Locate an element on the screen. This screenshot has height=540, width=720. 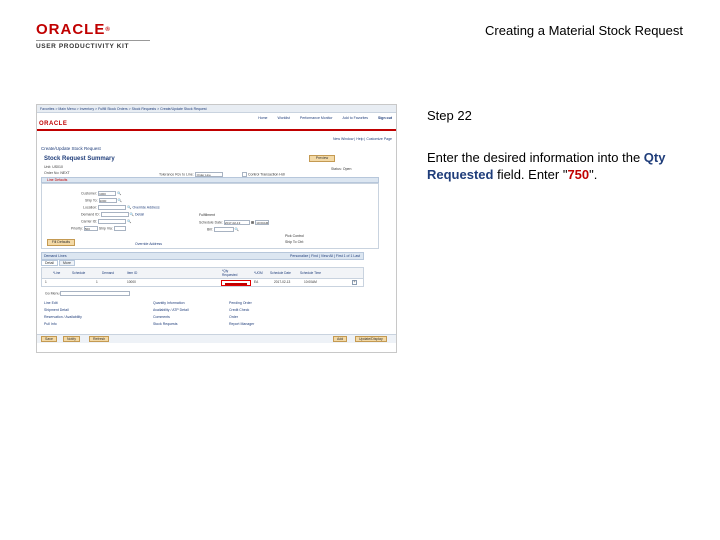
list-item: Credit Check is located at coordinates (241, 310).